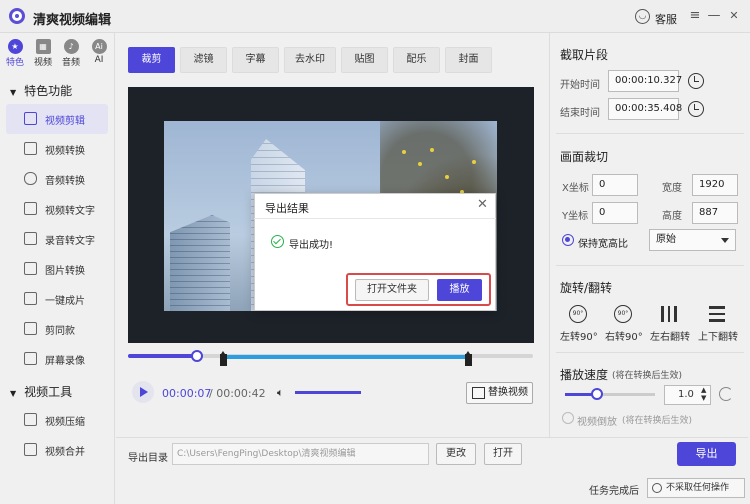 The width and height of the screenshot is (750, 504). I want to click on menu-icon: ≡, so click(695, 16).